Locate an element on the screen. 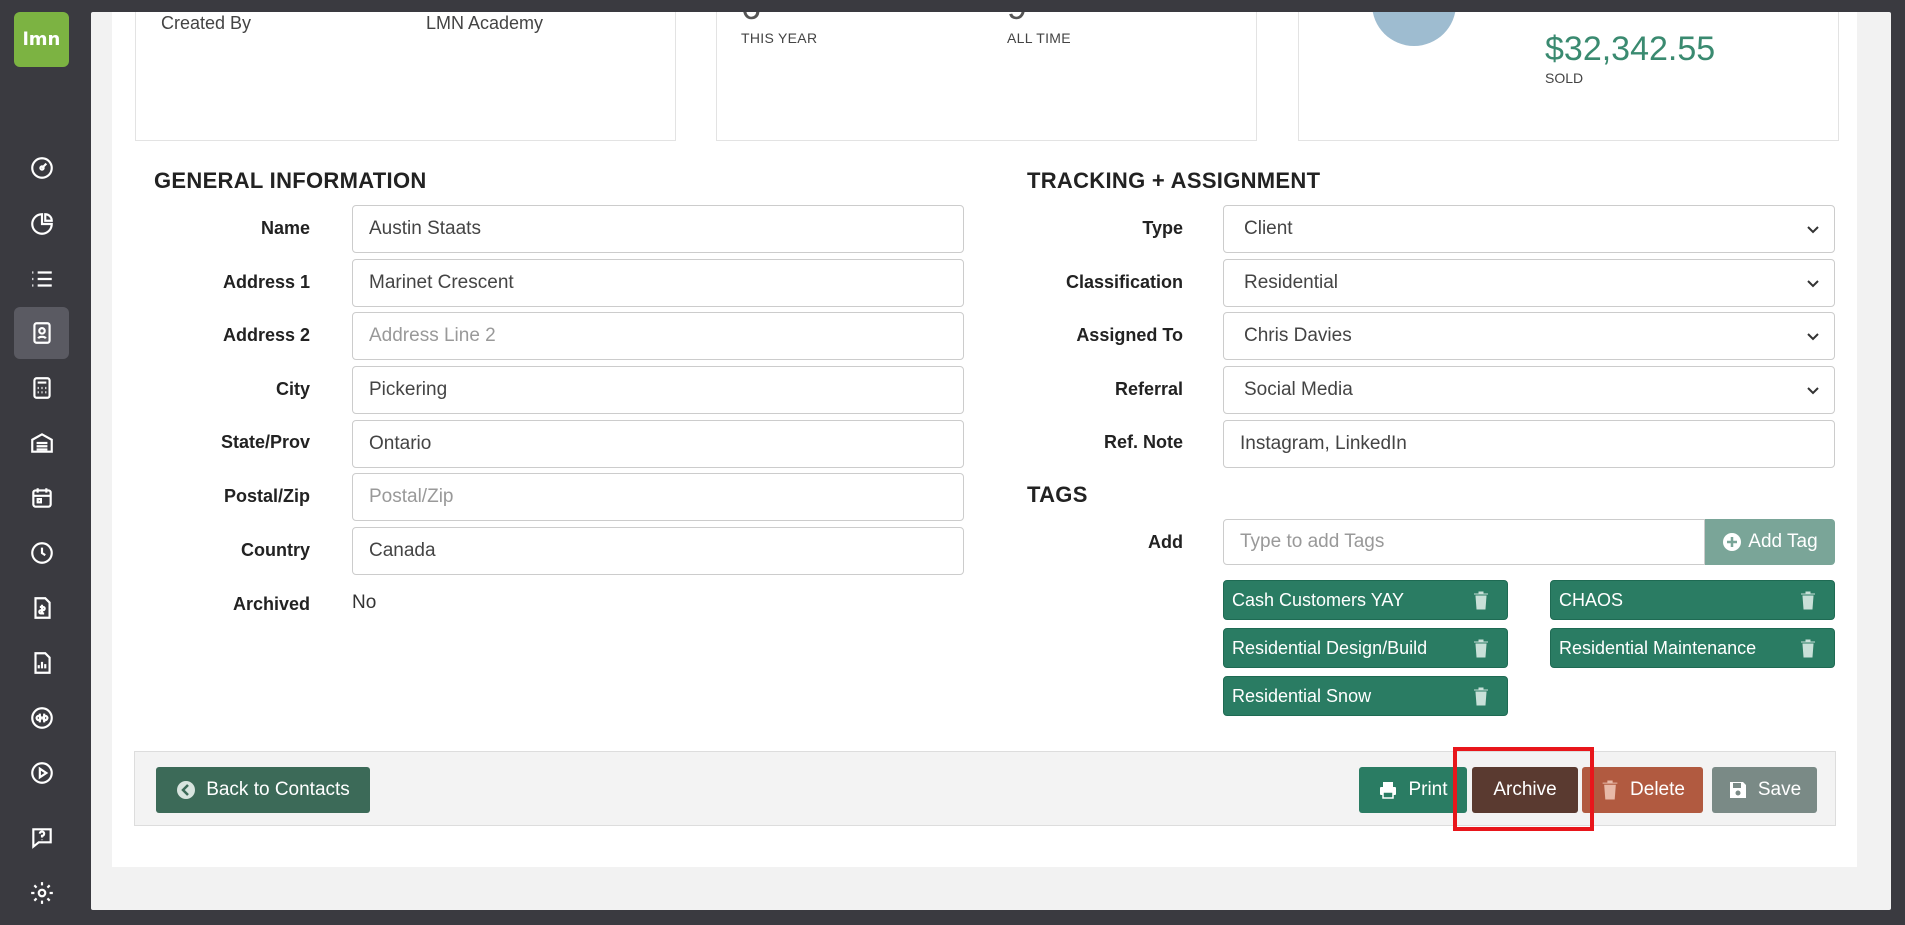 The image size is (1905, 925). invoice-icon is located at coordinates (41, 608).